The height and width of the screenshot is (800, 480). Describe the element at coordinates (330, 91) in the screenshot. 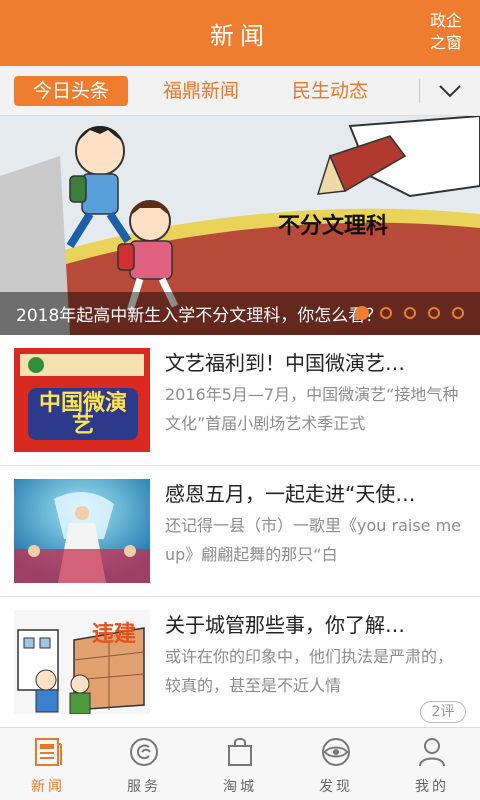

I see `tab-livelihood: 民生动态` at that location.